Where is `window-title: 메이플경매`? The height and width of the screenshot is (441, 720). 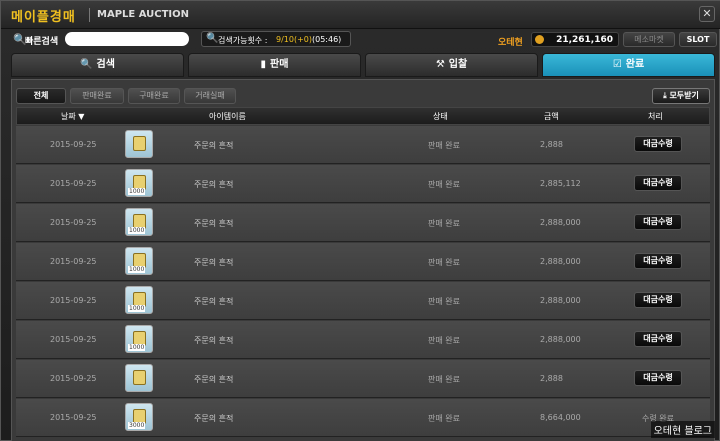
window-title: 메이플경매 is located at coordinates (43, 17).